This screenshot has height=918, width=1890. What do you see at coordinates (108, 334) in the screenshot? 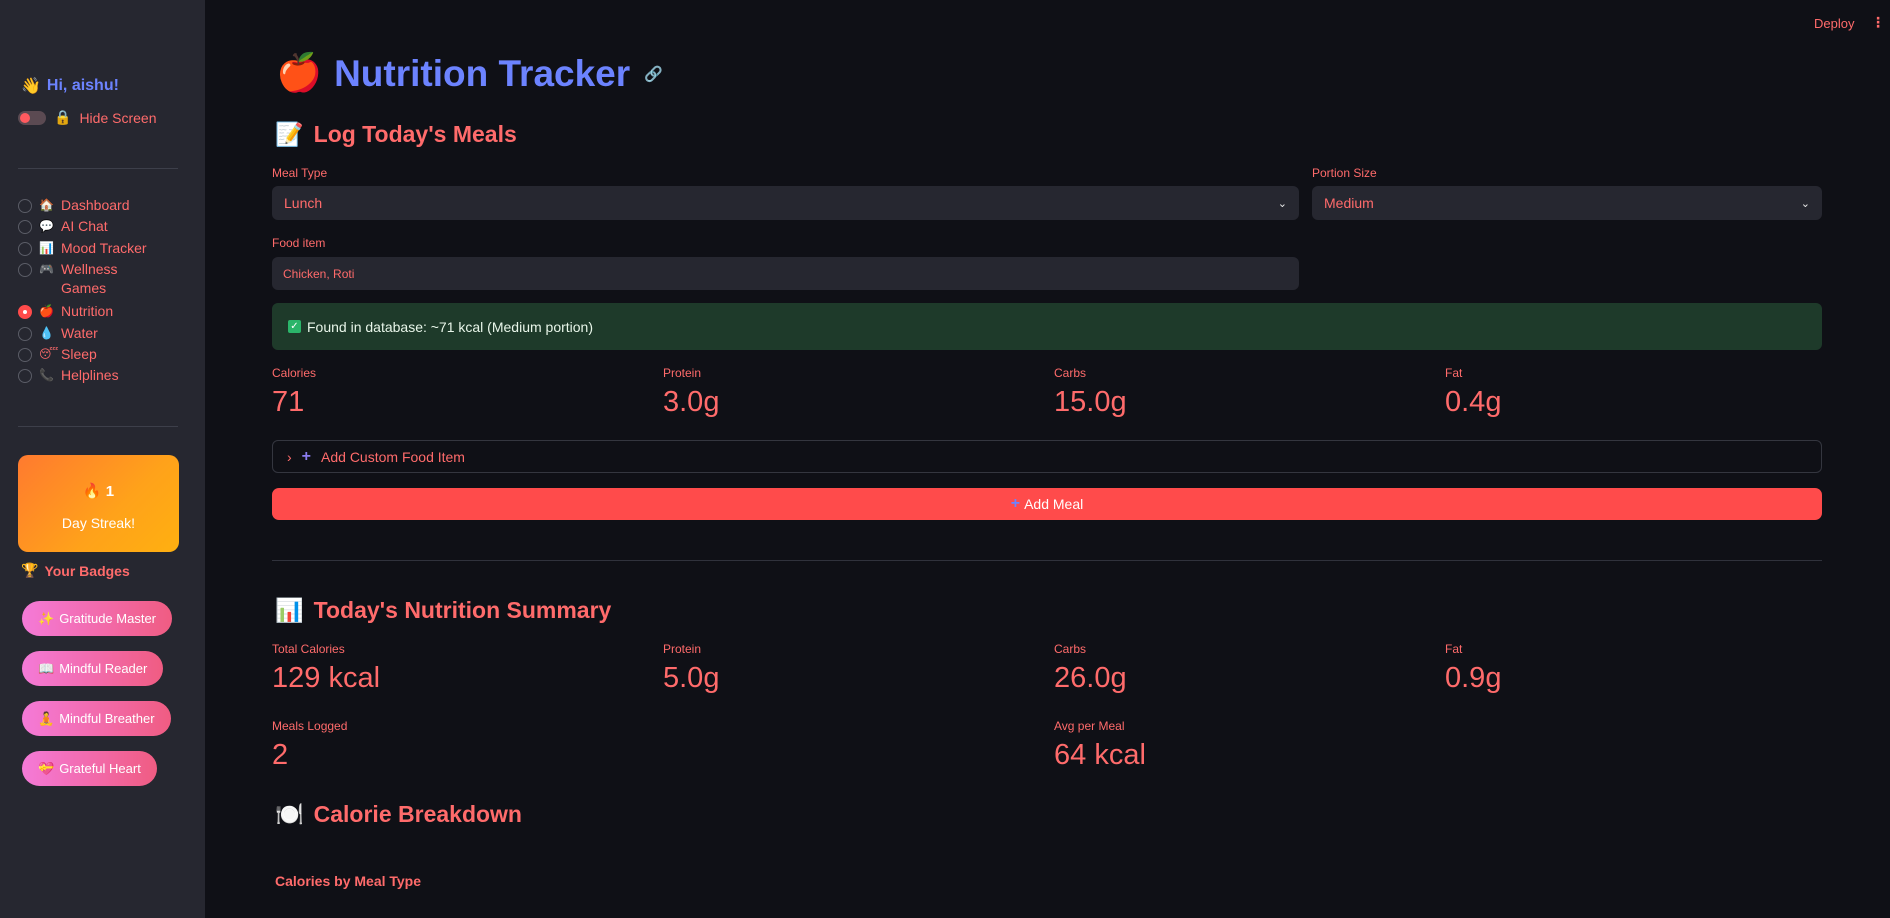
I see `nav-item-water: 💧 Water` at bounding box center [108, 334].